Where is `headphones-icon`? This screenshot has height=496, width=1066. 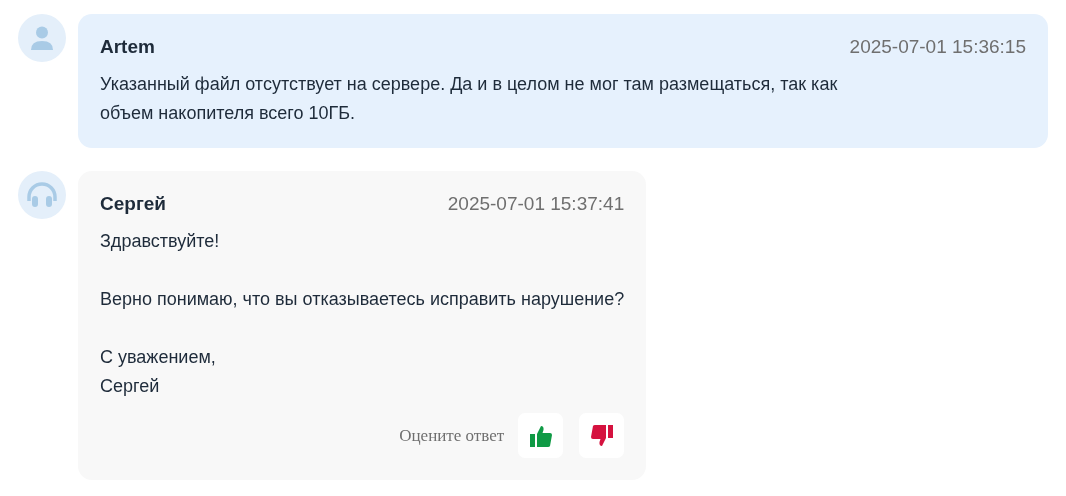
headphones-icon is located at coordinates (42, 195).